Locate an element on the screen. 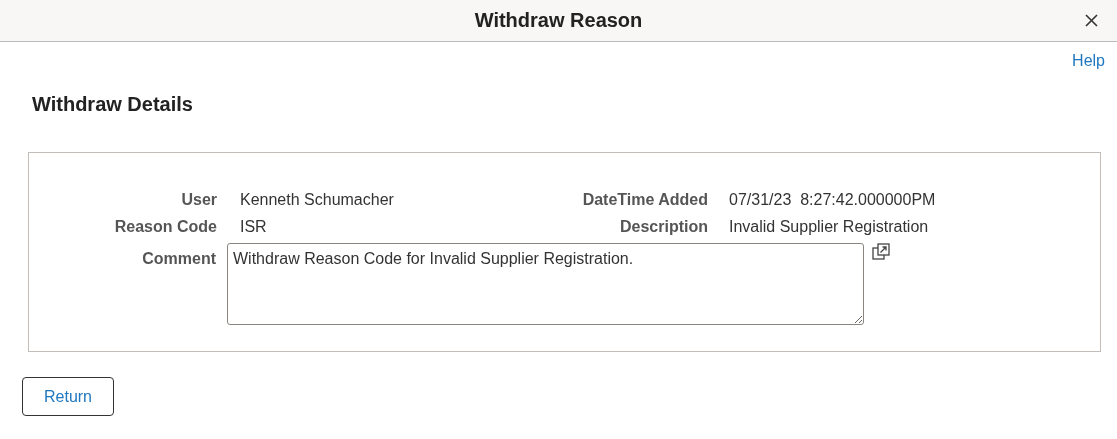 The width and height of the screenshot is (1117, 439). field-label: Comment is located at coordinates (178, 259).